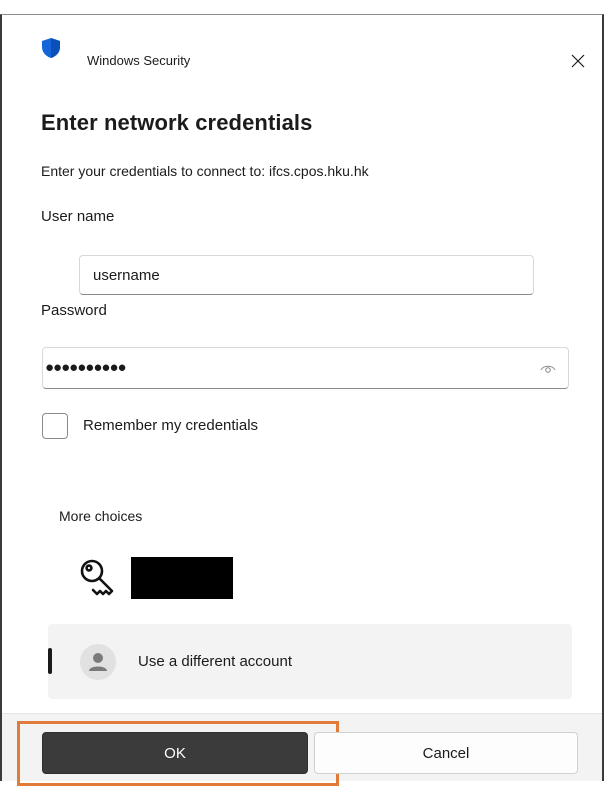 This screenshot has width=606, height=786. What do you see at coordinates (302, 43) in the screenshot?
I see `title-bar: Windows Security` at bounding box center [302, 43].